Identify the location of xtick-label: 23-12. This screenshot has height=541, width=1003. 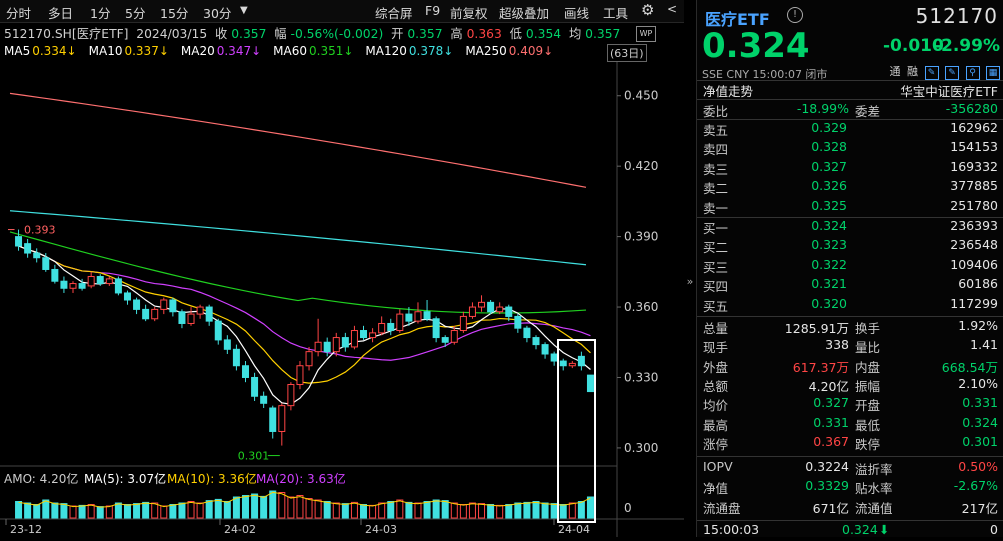
(26, 529).